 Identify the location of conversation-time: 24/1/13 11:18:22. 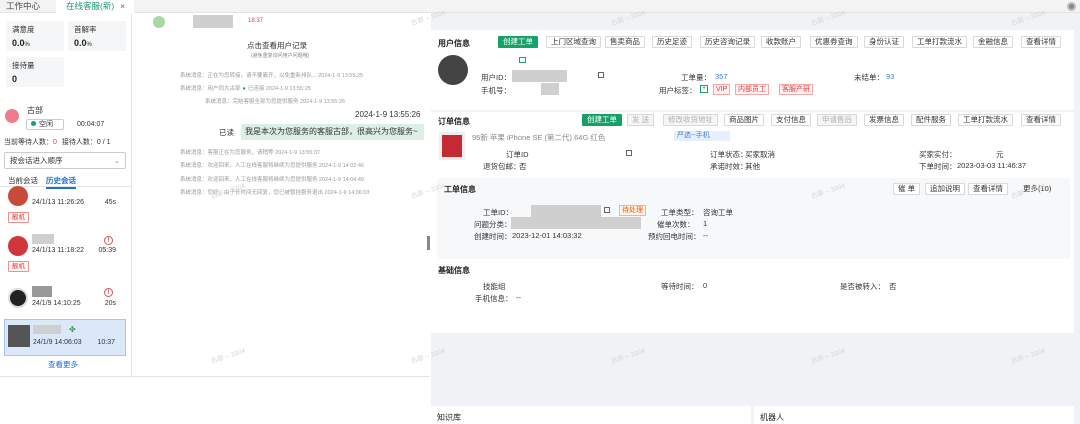
(58, 250).